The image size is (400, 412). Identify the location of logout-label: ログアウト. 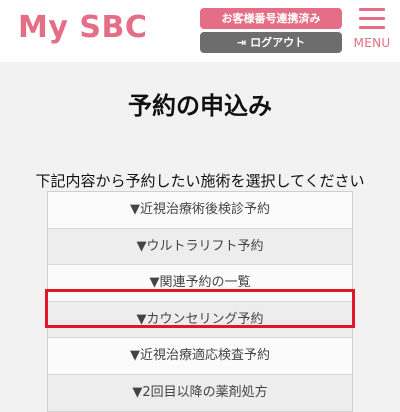
(278, 42).